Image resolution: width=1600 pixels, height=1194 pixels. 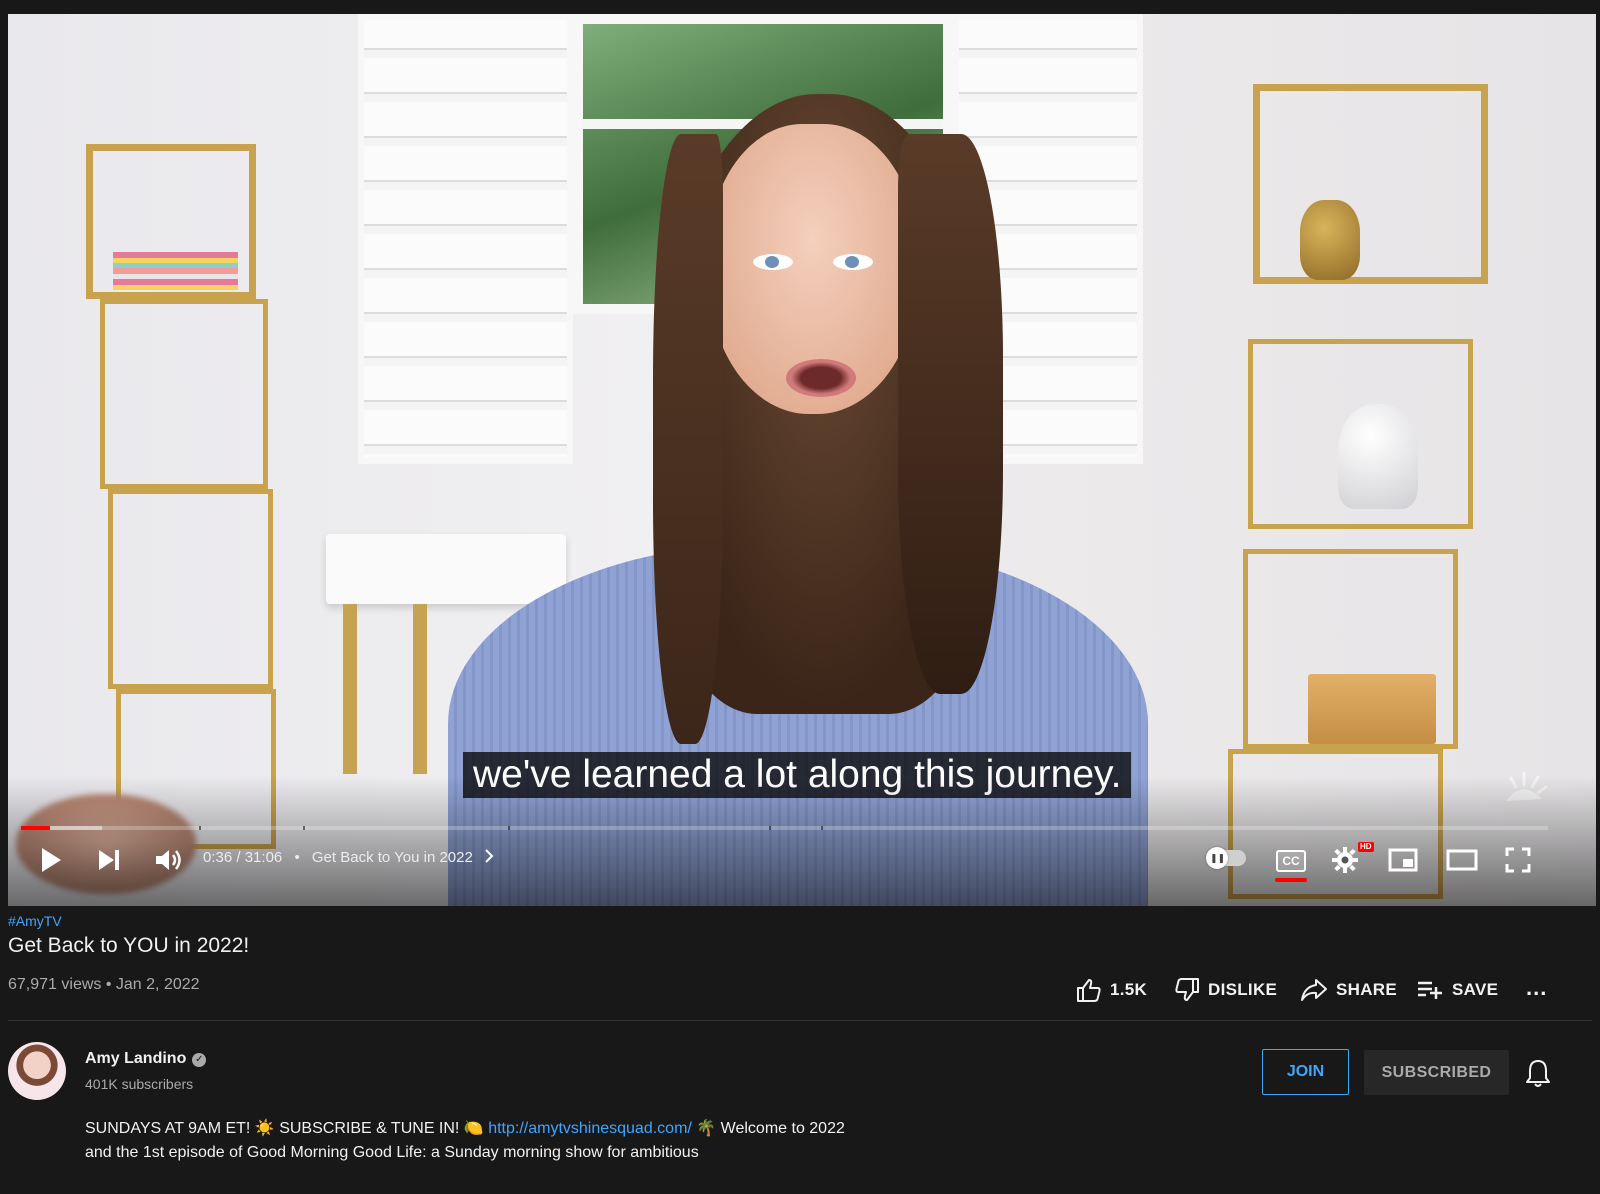 I want to click on join-button: JOIN, so click(x=1305, y=1072).